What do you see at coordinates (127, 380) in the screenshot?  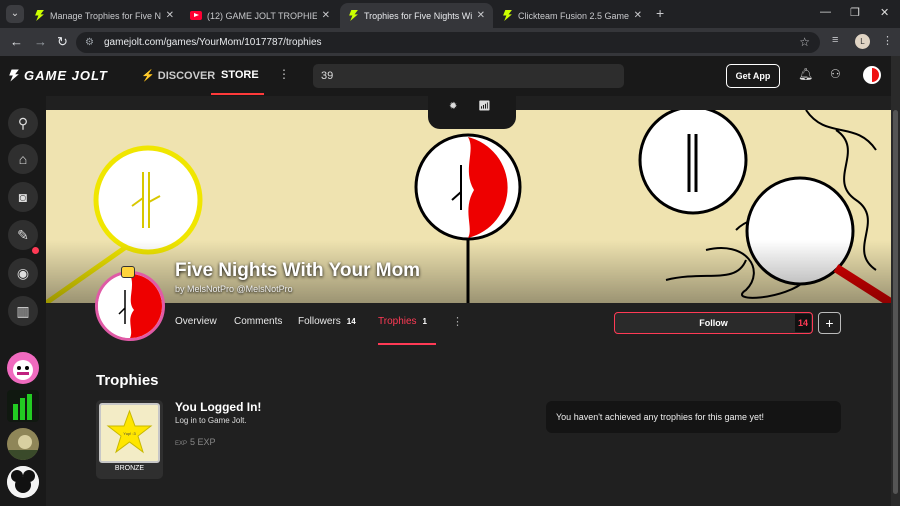 I see `trophies-heading: Trophies` at bounding box center [127, 380].